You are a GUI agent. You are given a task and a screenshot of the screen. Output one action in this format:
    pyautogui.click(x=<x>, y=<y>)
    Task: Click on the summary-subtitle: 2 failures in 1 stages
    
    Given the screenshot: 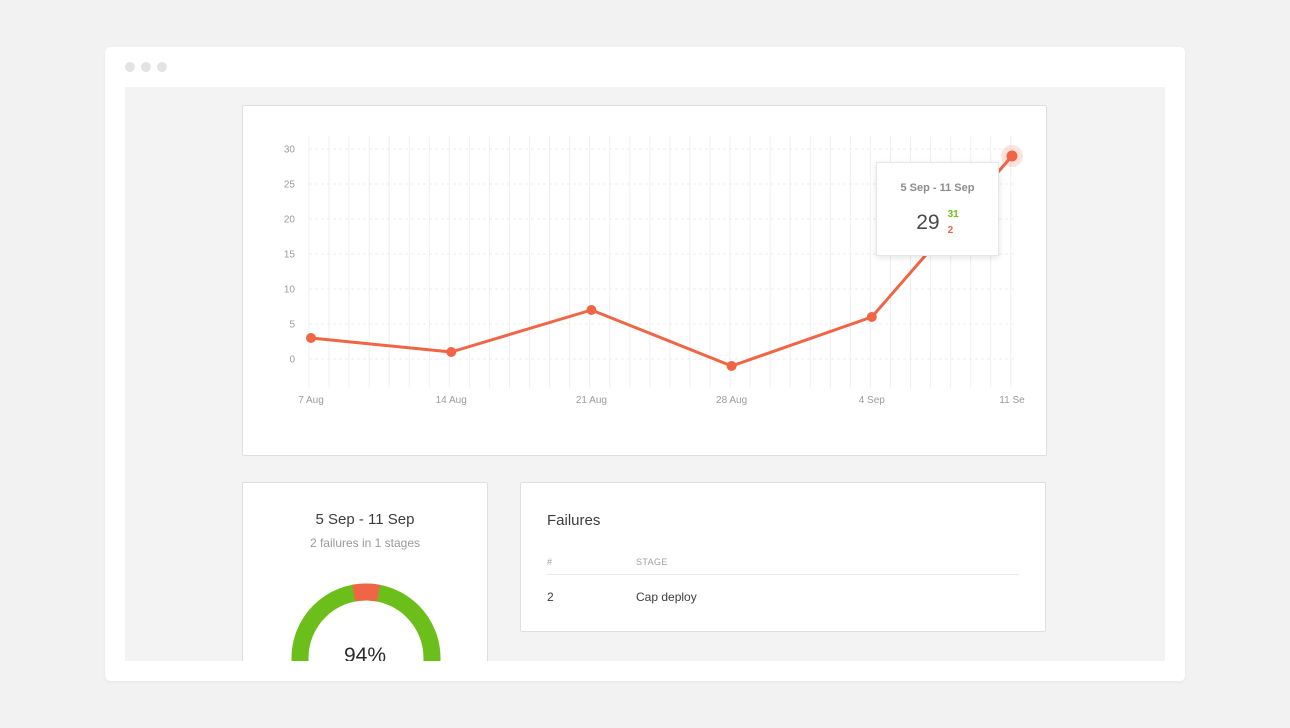 What is the action you would take?
    pyautogui.click(x=365, y=543)
    